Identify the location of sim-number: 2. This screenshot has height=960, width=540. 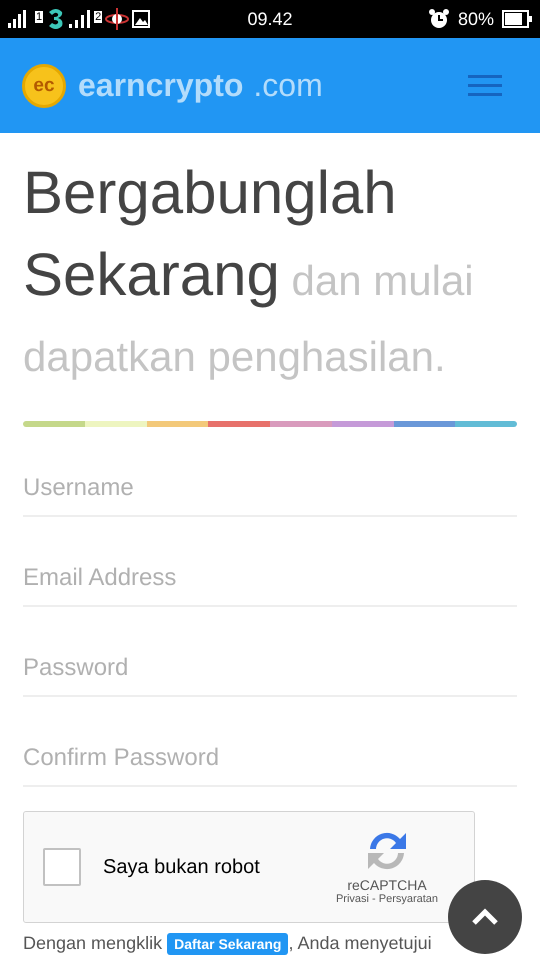
(98, 17).